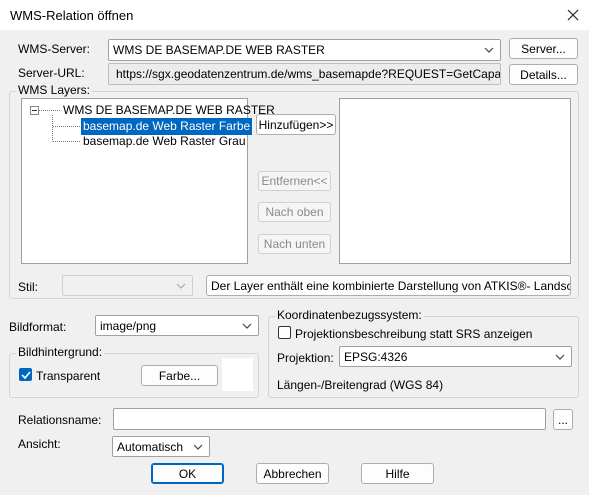 The image size is (589, 495). I want to click on server-select: WMS DE BASEMAP.DE WEB RASTER, so click(304, 50).